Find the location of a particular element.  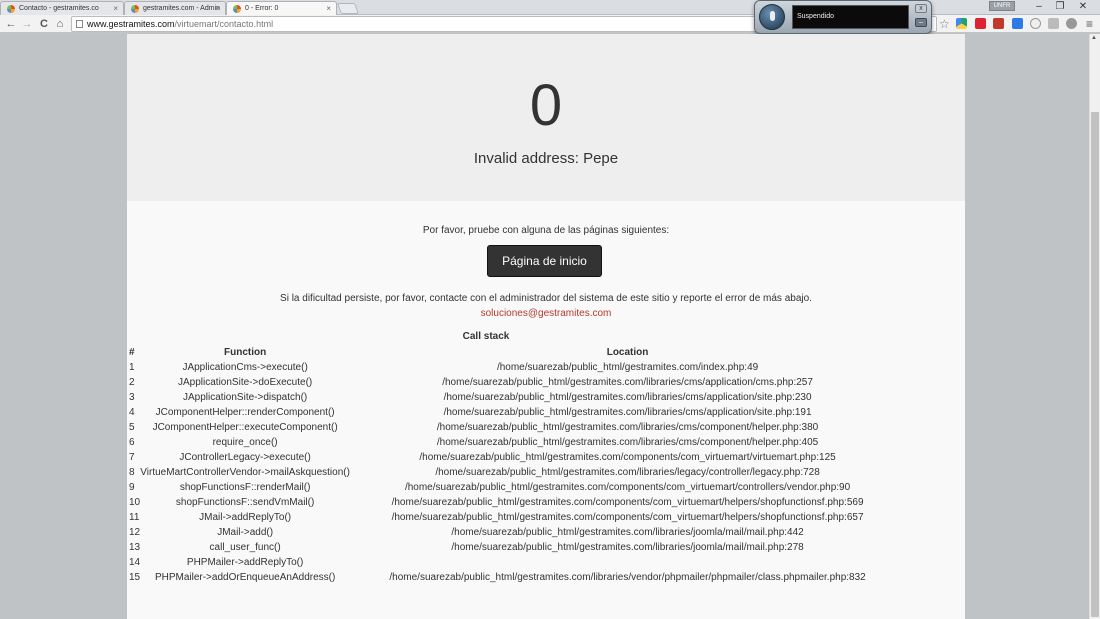

voice-minimize-button: – is located at coordinates (921, 22).